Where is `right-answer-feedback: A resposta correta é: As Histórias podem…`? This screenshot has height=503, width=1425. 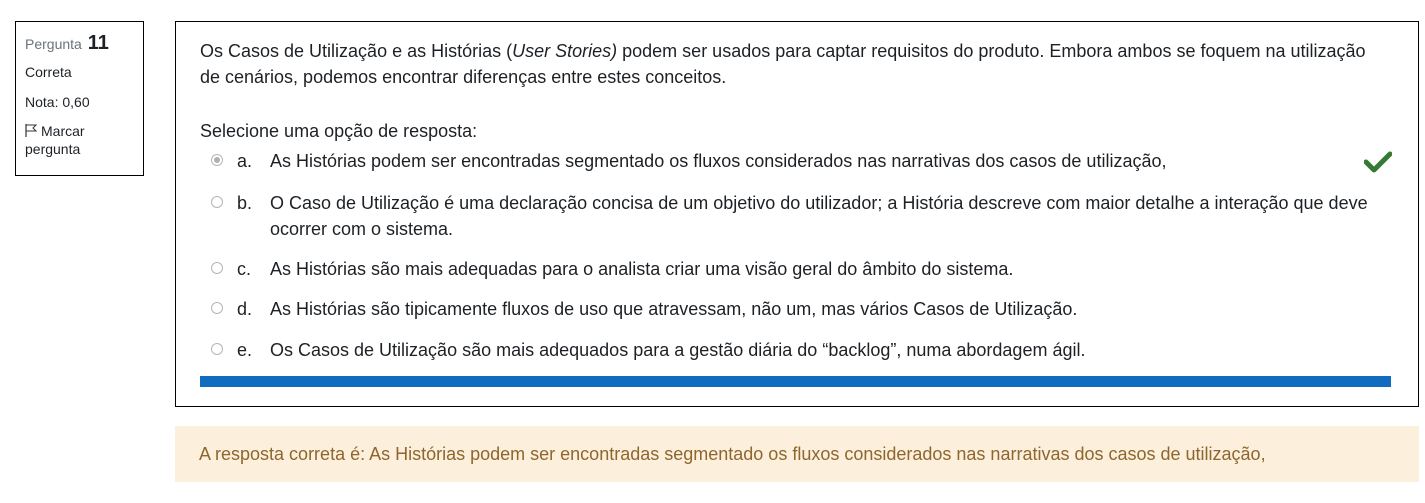
right-answer-feedback: A resposta correta é: As Histórias podem… is located at coordinates (797, 454).